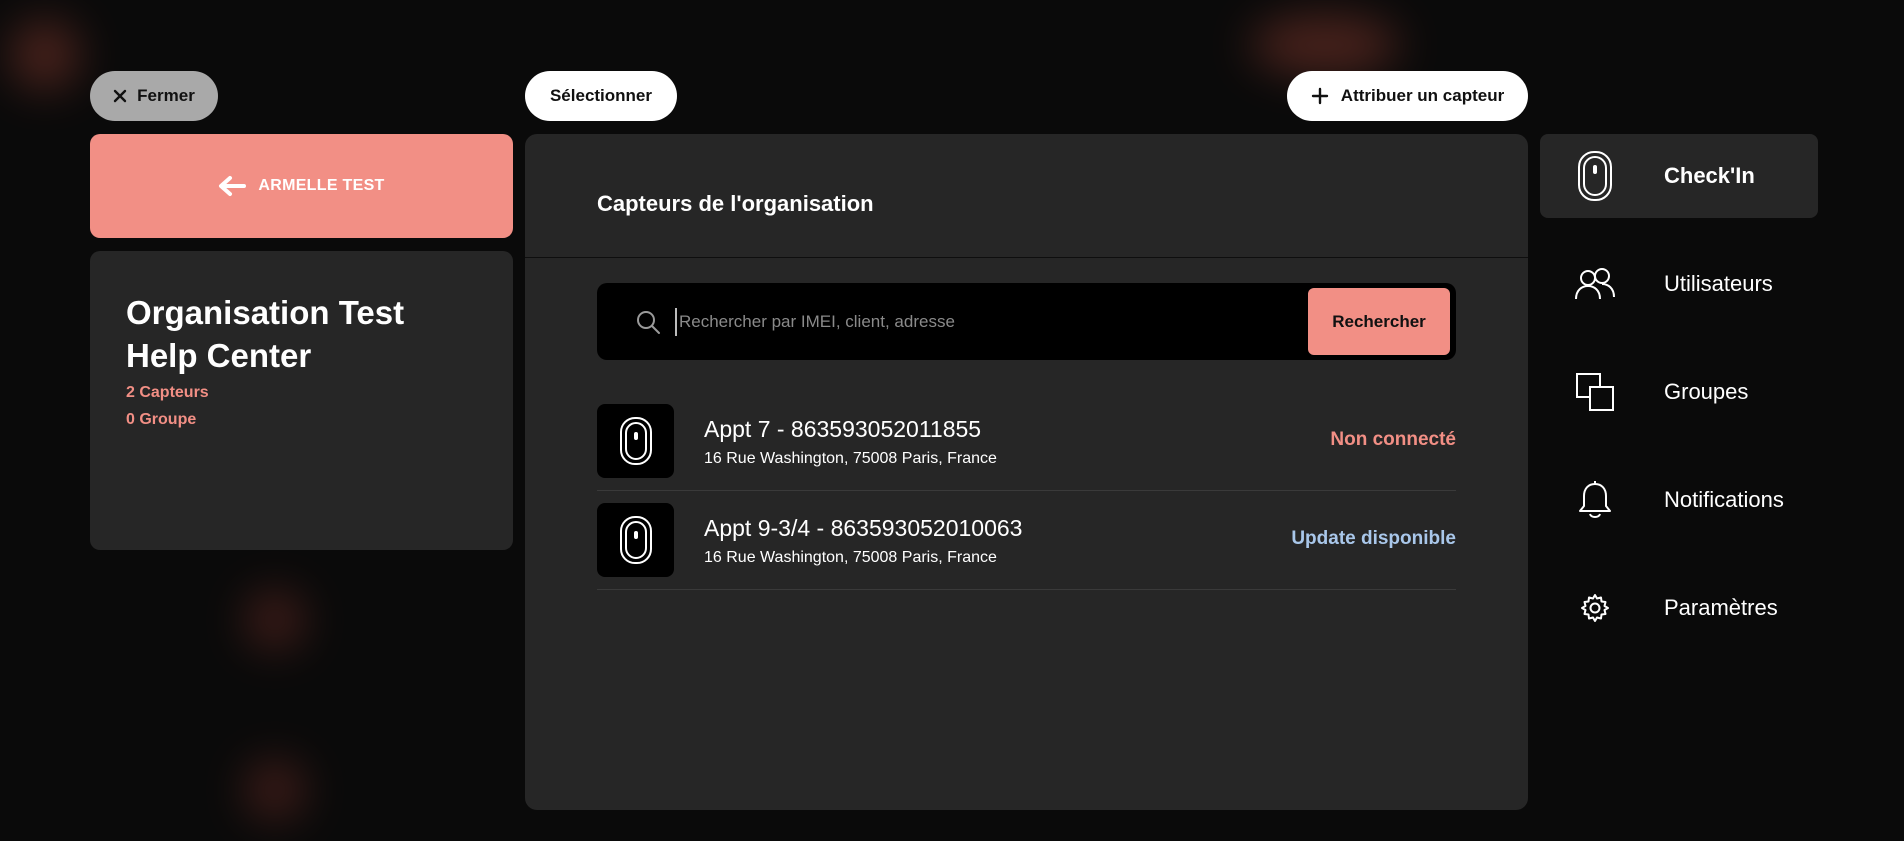  Describe the element at coordinates (1595, 284) in the screenshot. I see `users-icon` at that location.